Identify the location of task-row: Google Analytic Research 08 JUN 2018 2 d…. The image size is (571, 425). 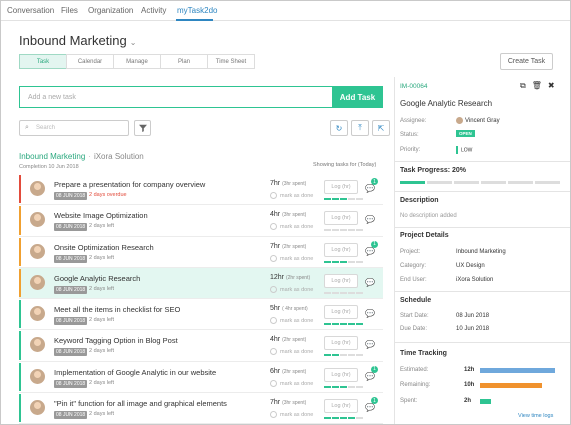
(201, 283).